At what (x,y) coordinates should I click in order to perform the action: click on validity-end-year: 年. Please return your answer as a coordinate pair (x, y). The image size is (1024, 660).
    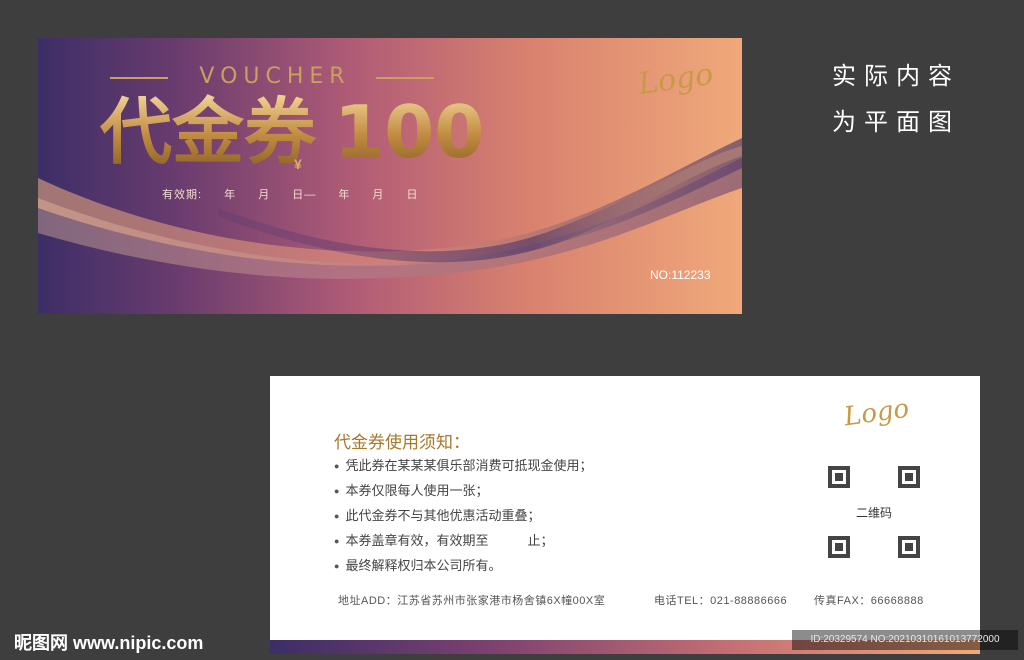
    Looking at the image, I should click on (344, 195).